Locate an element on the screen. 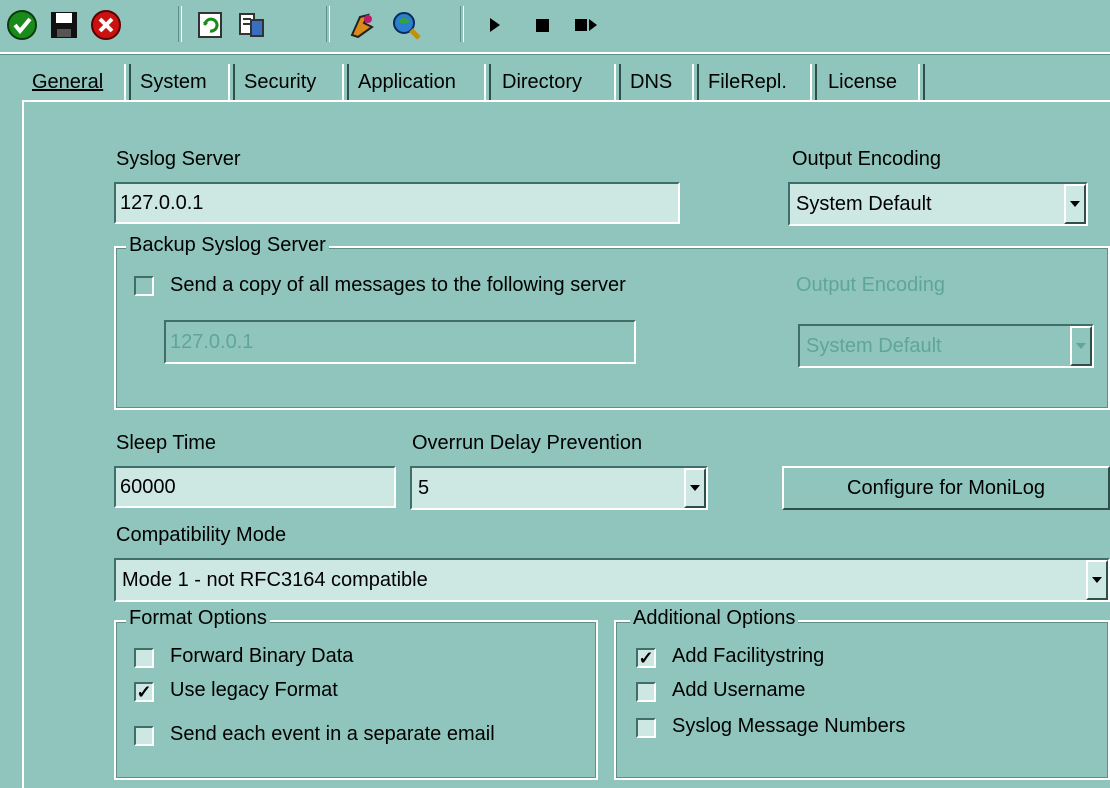  forward-binary-checkbox is located at coordinates (144, 658).